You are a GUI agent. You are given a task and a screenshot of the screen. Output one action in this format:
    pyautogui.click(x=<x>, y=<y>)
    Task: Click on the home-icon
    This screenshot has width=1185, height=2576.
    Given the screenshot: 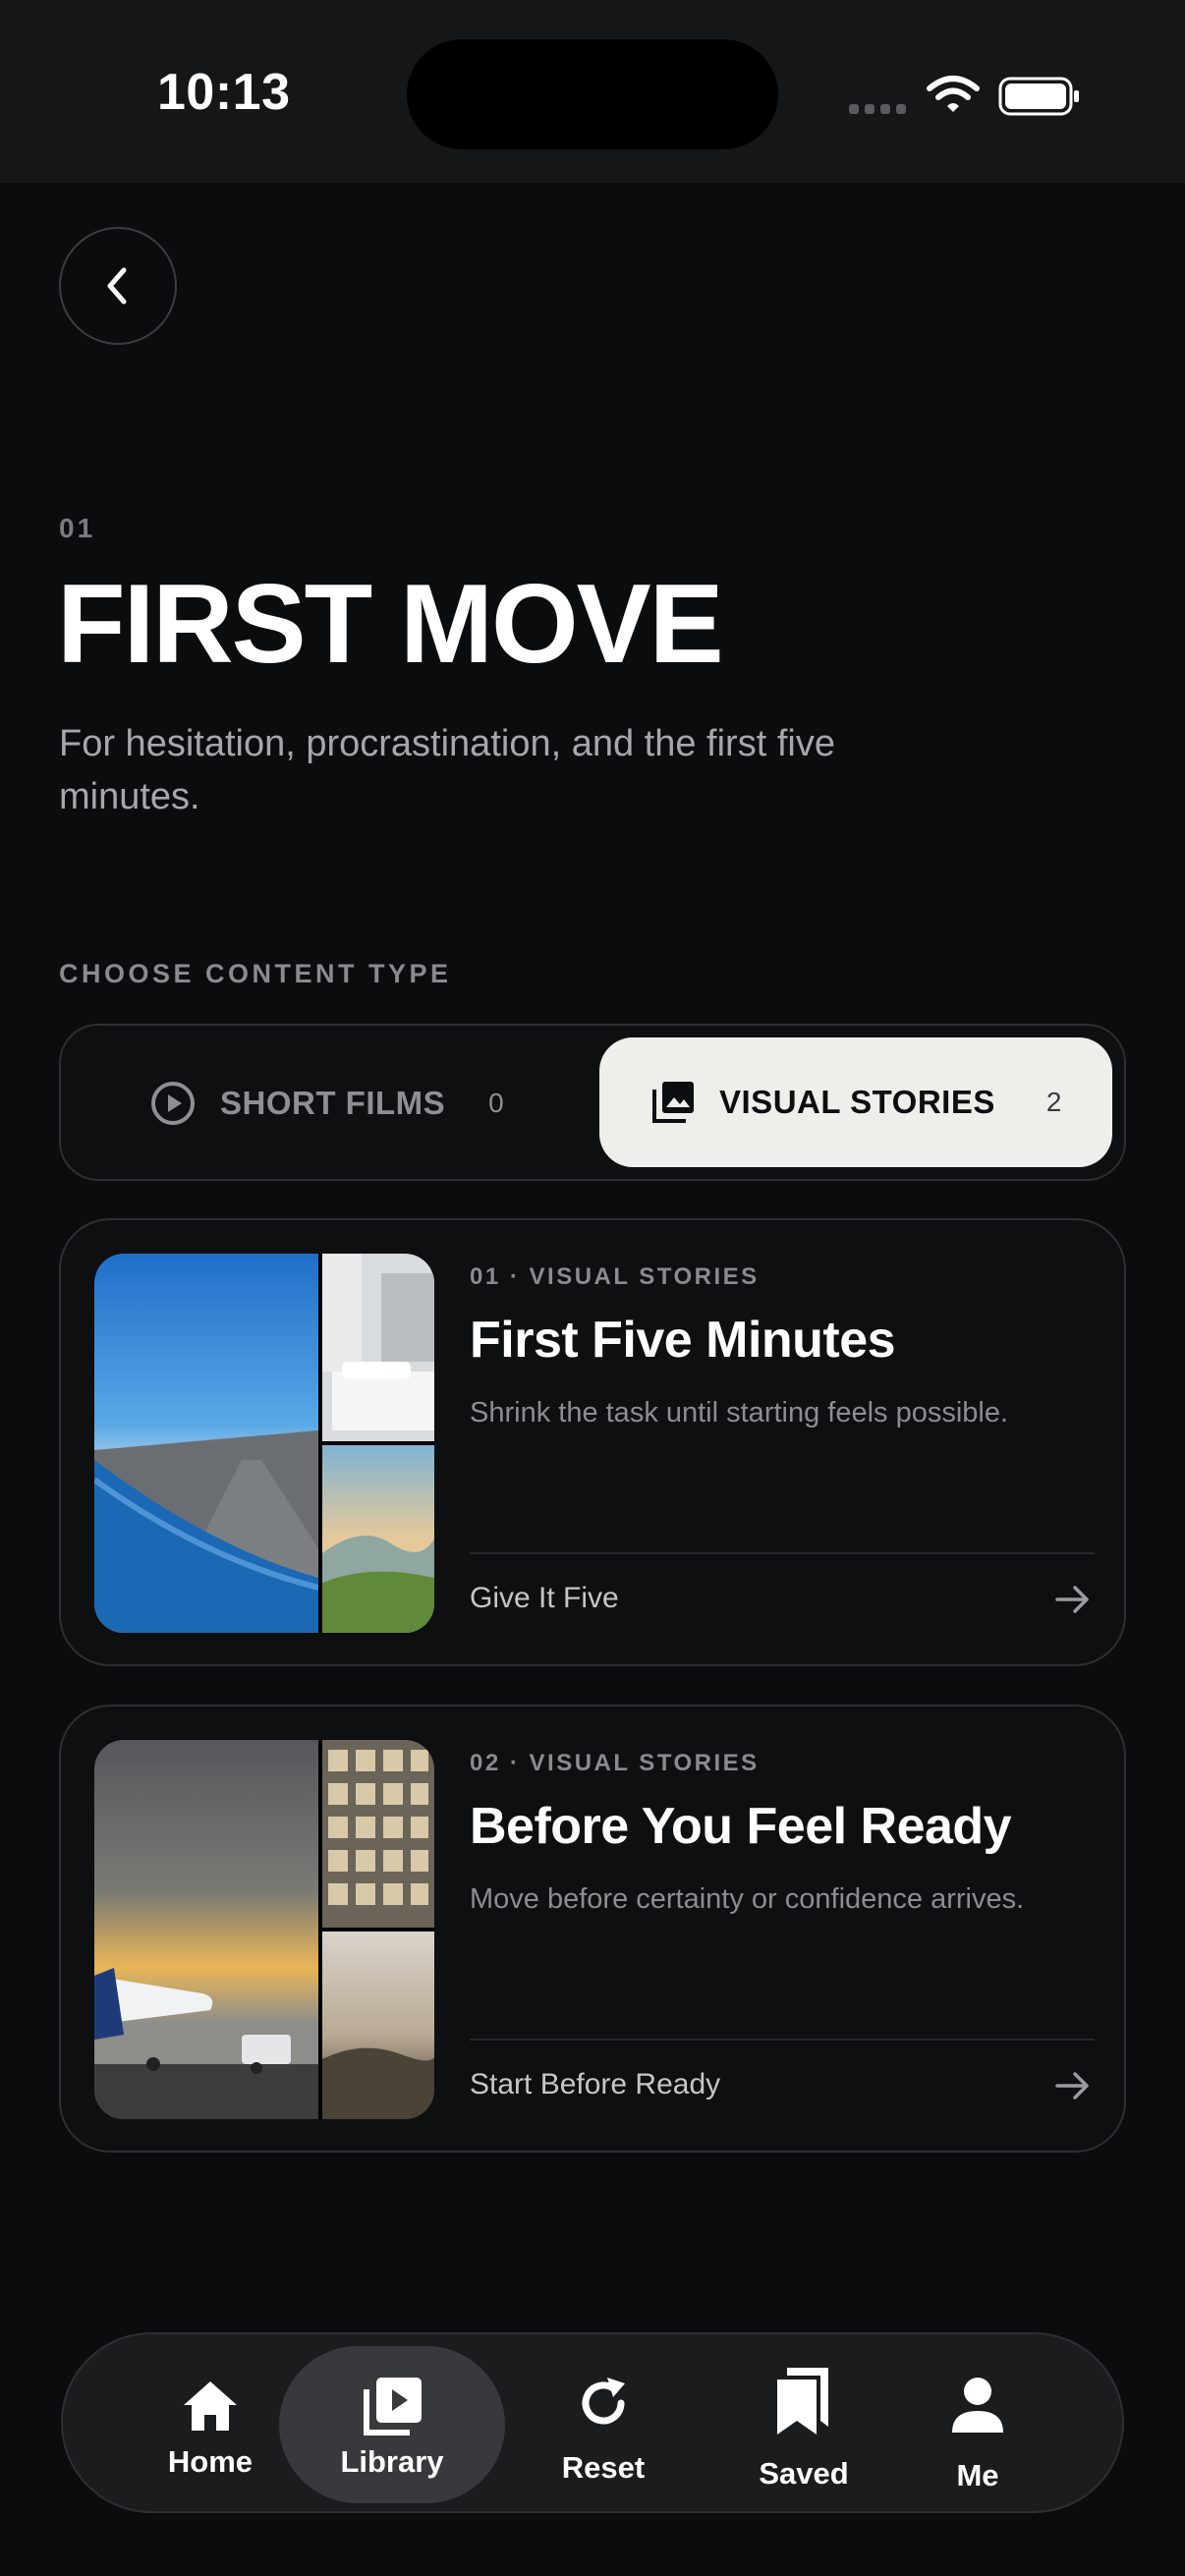 What is the action you would take?
    pyautogui.click(x=211, y=2406)
    